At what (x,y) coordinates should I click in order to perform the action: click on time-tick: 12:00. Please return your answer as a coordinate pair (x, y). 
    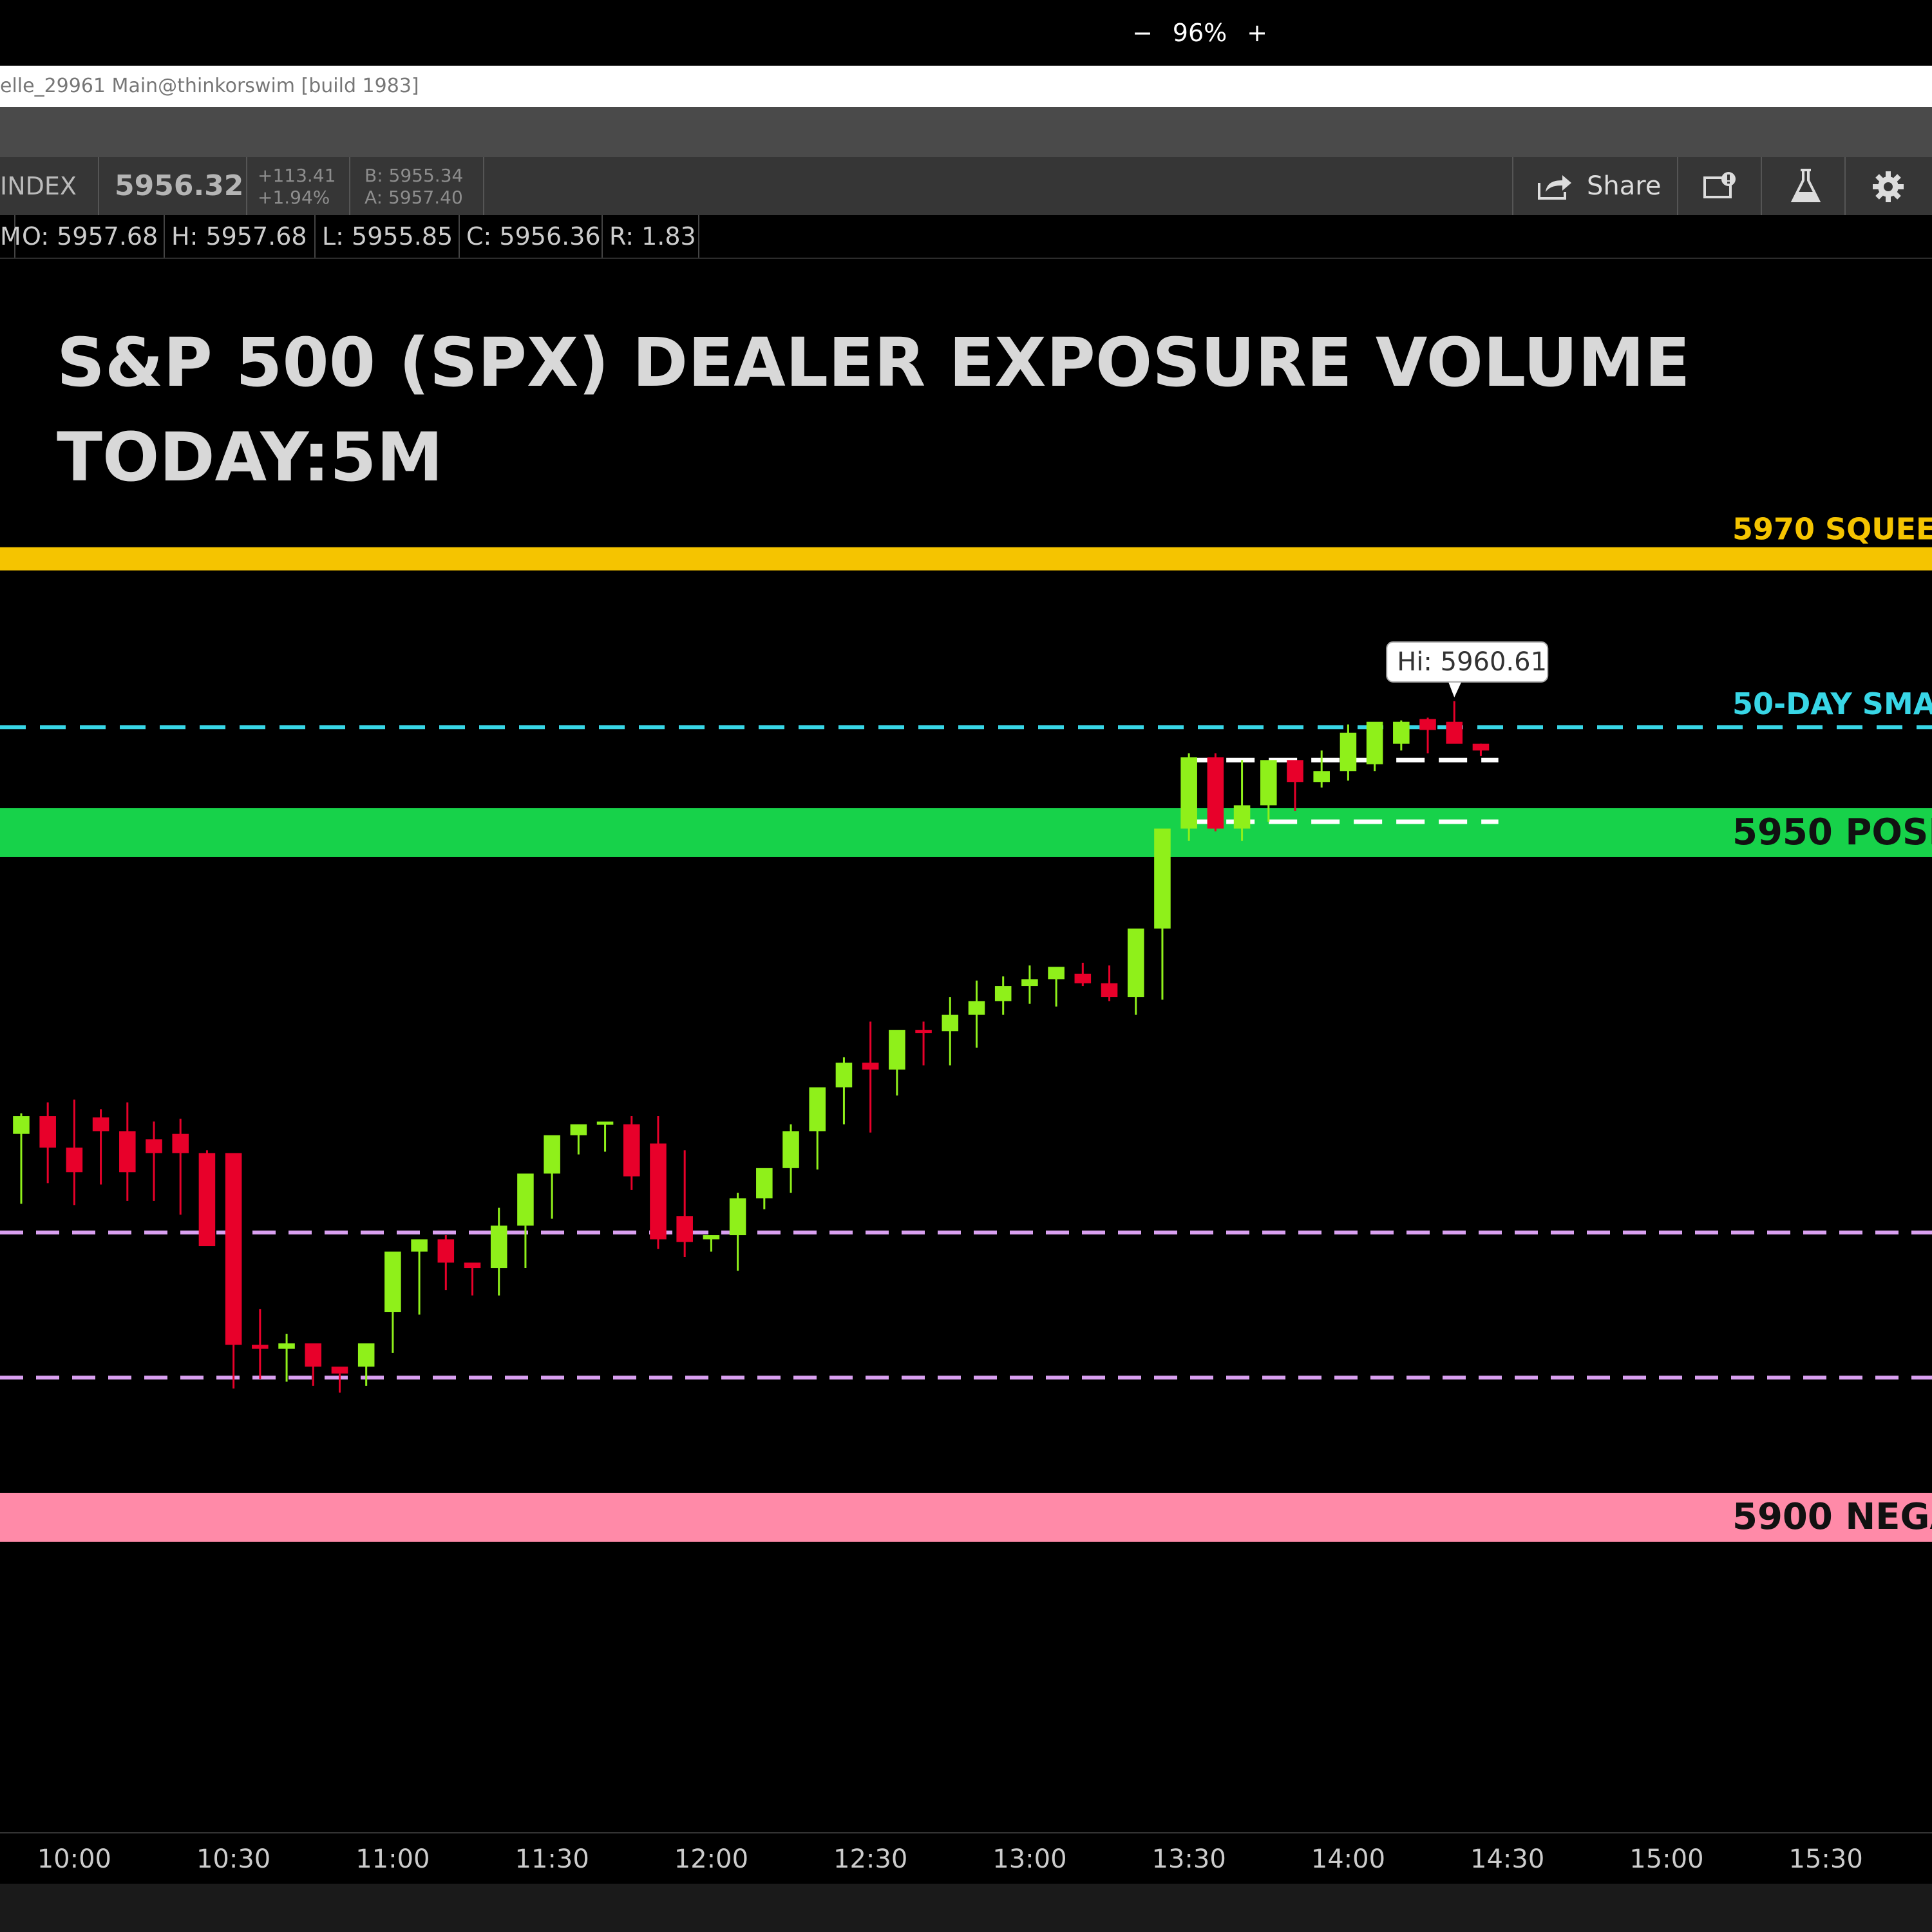
    Looking at the image, I should click on (712, 1859).